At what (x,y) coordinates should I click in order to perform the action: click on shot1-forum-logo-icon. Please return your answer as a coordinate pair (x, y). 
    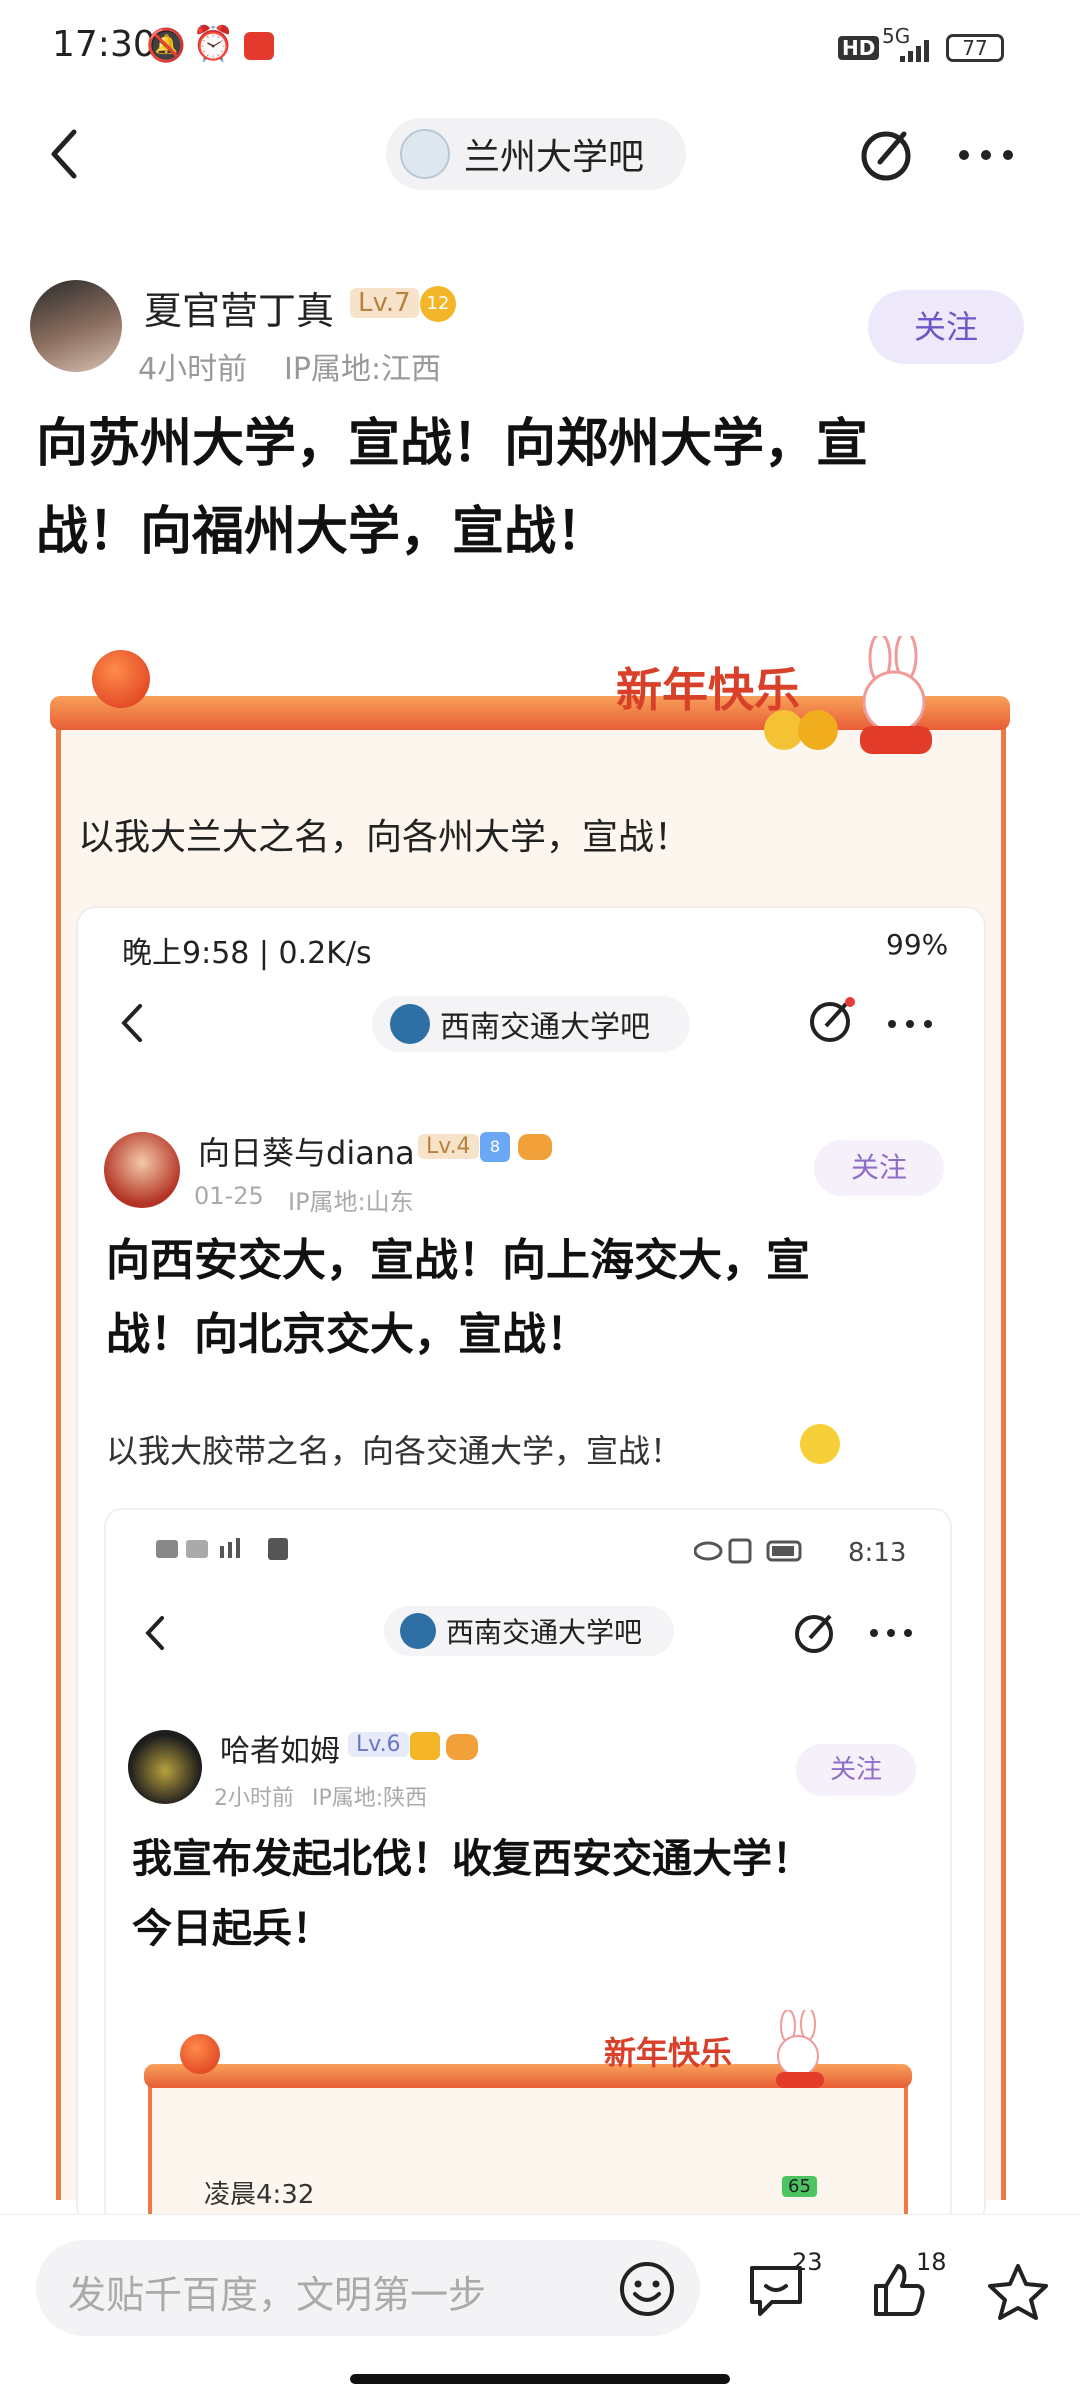
    Looking at the image, I should click on (410, 1024).